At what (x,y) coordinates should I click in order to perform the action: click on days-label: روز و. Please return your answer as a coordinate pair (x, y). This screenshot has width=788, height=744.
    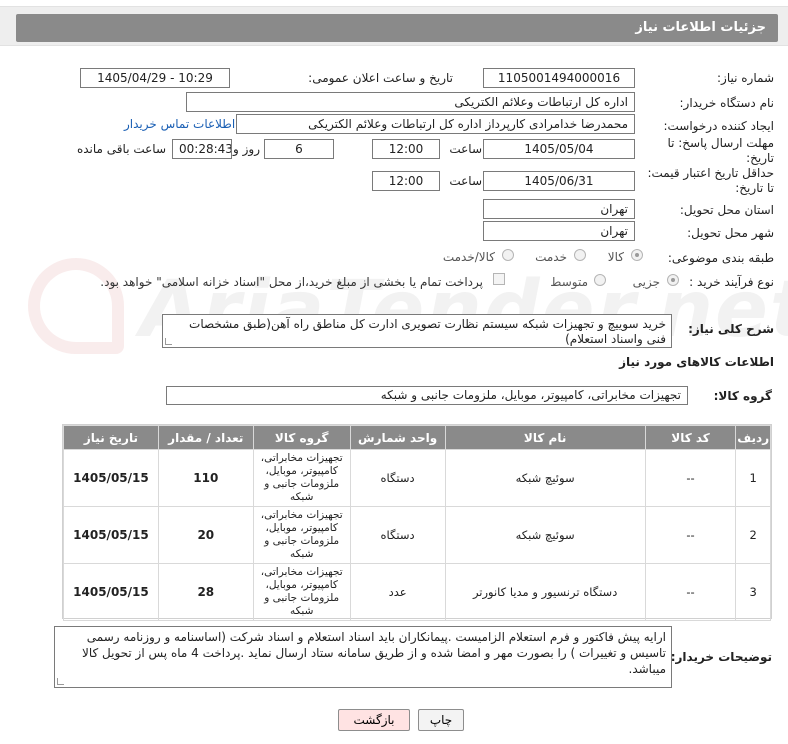
    Looking at the image, I should click on (246, 149).